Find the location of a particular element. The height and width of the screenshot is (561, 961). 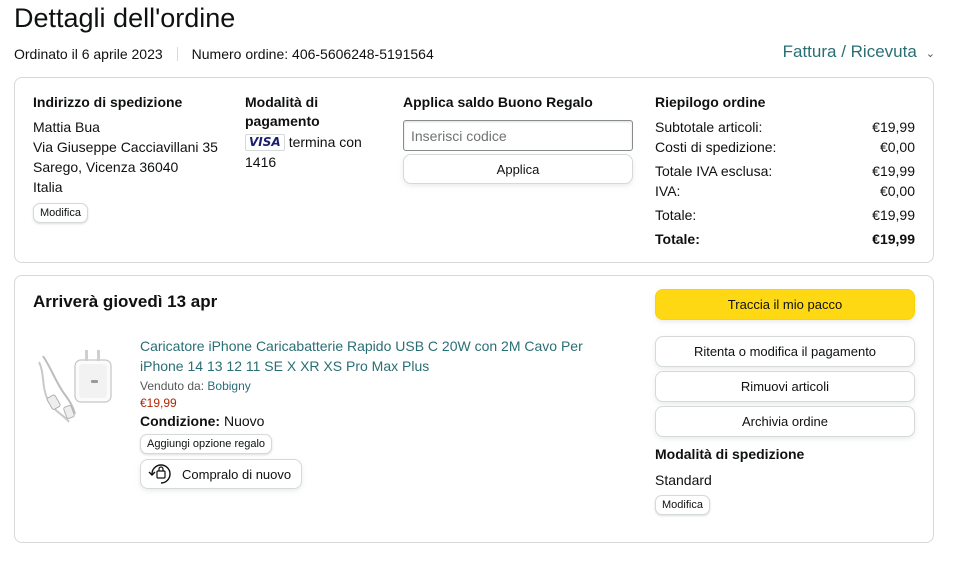

summary-heading: Riepilogo ordine is located at coordinates (710, 102).